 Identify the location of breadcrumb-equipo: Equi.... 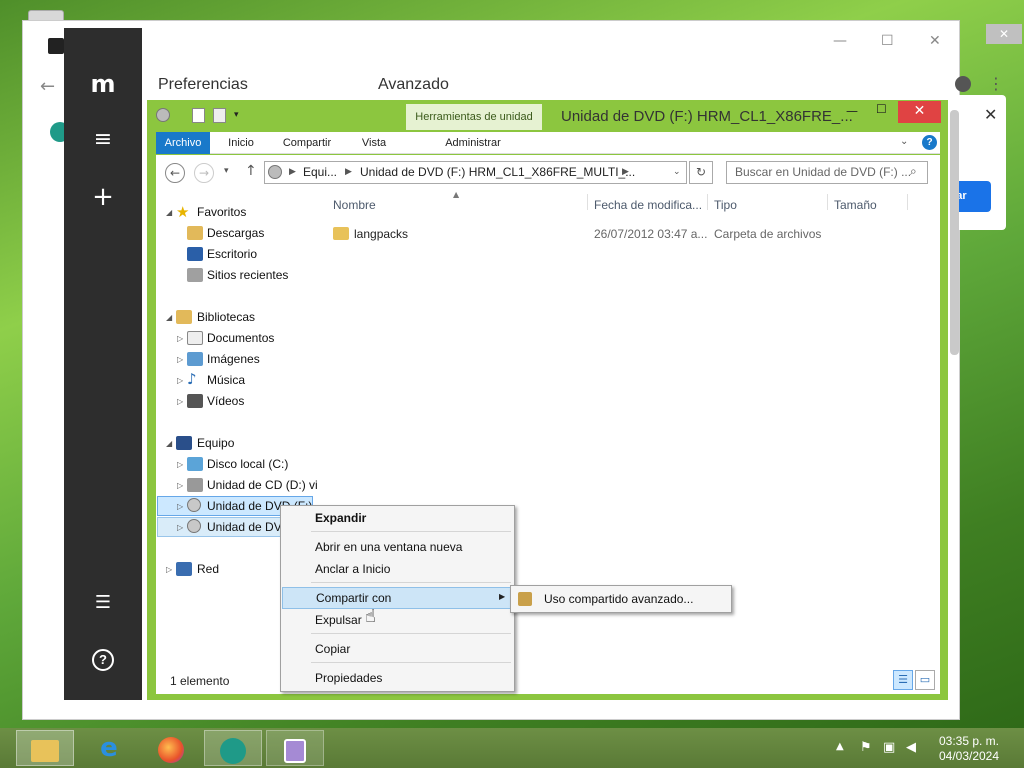
(320, 172).